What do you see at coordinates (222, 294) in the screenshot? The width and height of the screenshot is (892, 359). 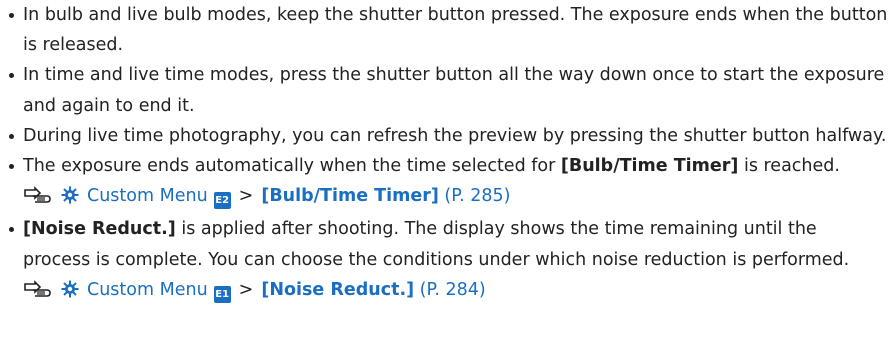 I see `menu-tab-badge: E1` at bounding box center [222, 294].